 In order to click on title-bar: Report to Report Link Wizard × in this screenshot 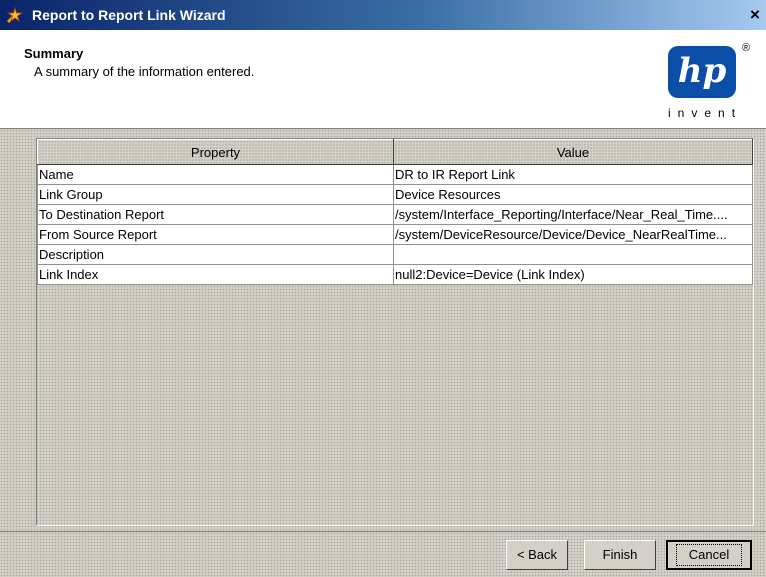, I will do `click(383, 15)`.